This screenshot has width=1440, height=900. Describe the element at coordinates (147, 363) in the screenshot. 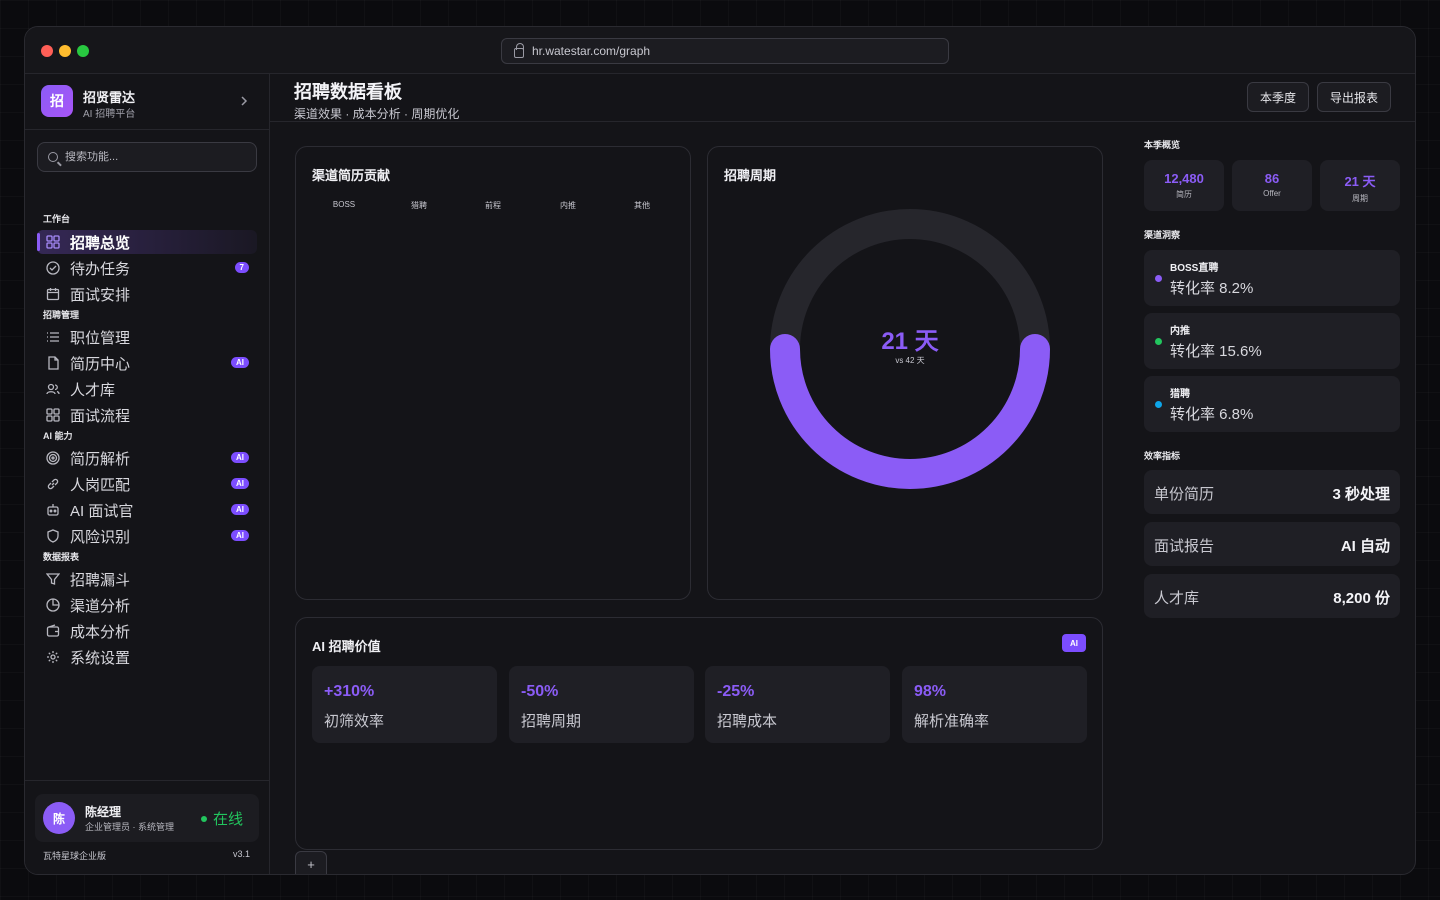

I see `nav-item-resume-center: 简历中心 AI` at that location.